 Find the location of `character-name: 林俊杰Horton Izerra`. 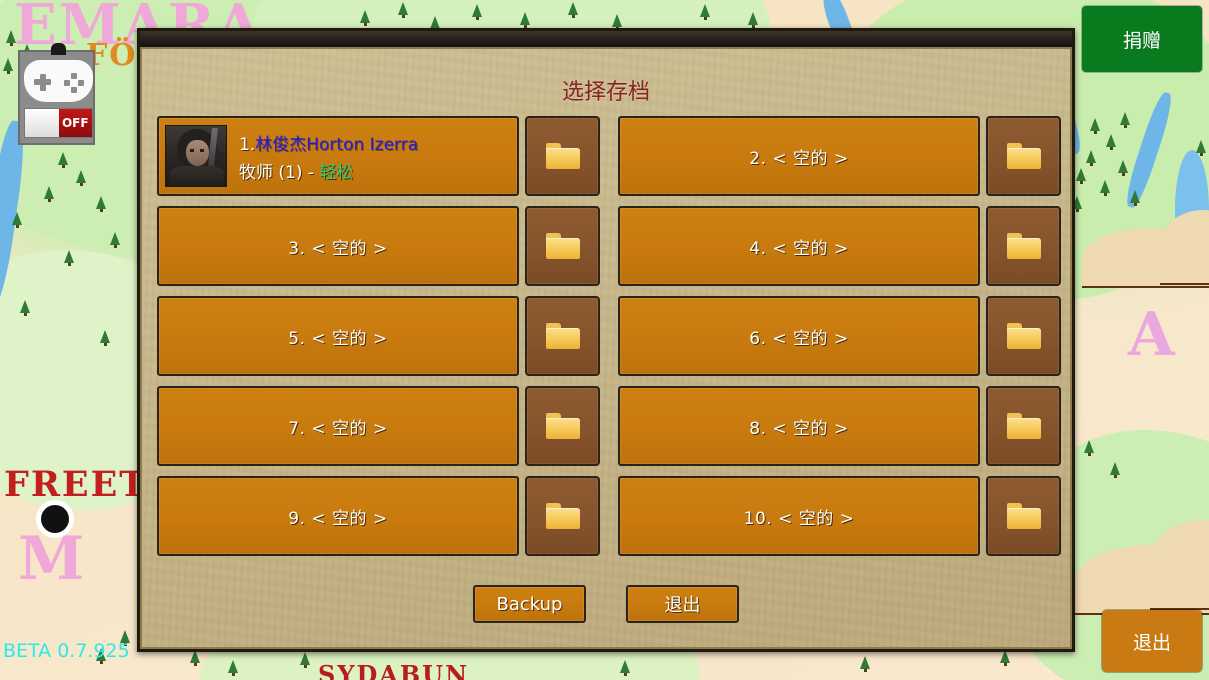

character-name: 林俊杰Horton Izerra is located at coordinates (337, 144).